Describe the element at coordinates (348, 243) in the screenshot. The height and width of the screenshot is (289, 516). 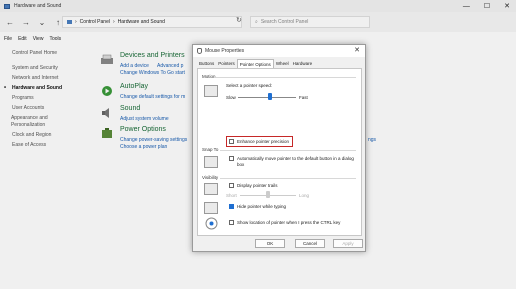
I see `apply-button: Apply` at that location.